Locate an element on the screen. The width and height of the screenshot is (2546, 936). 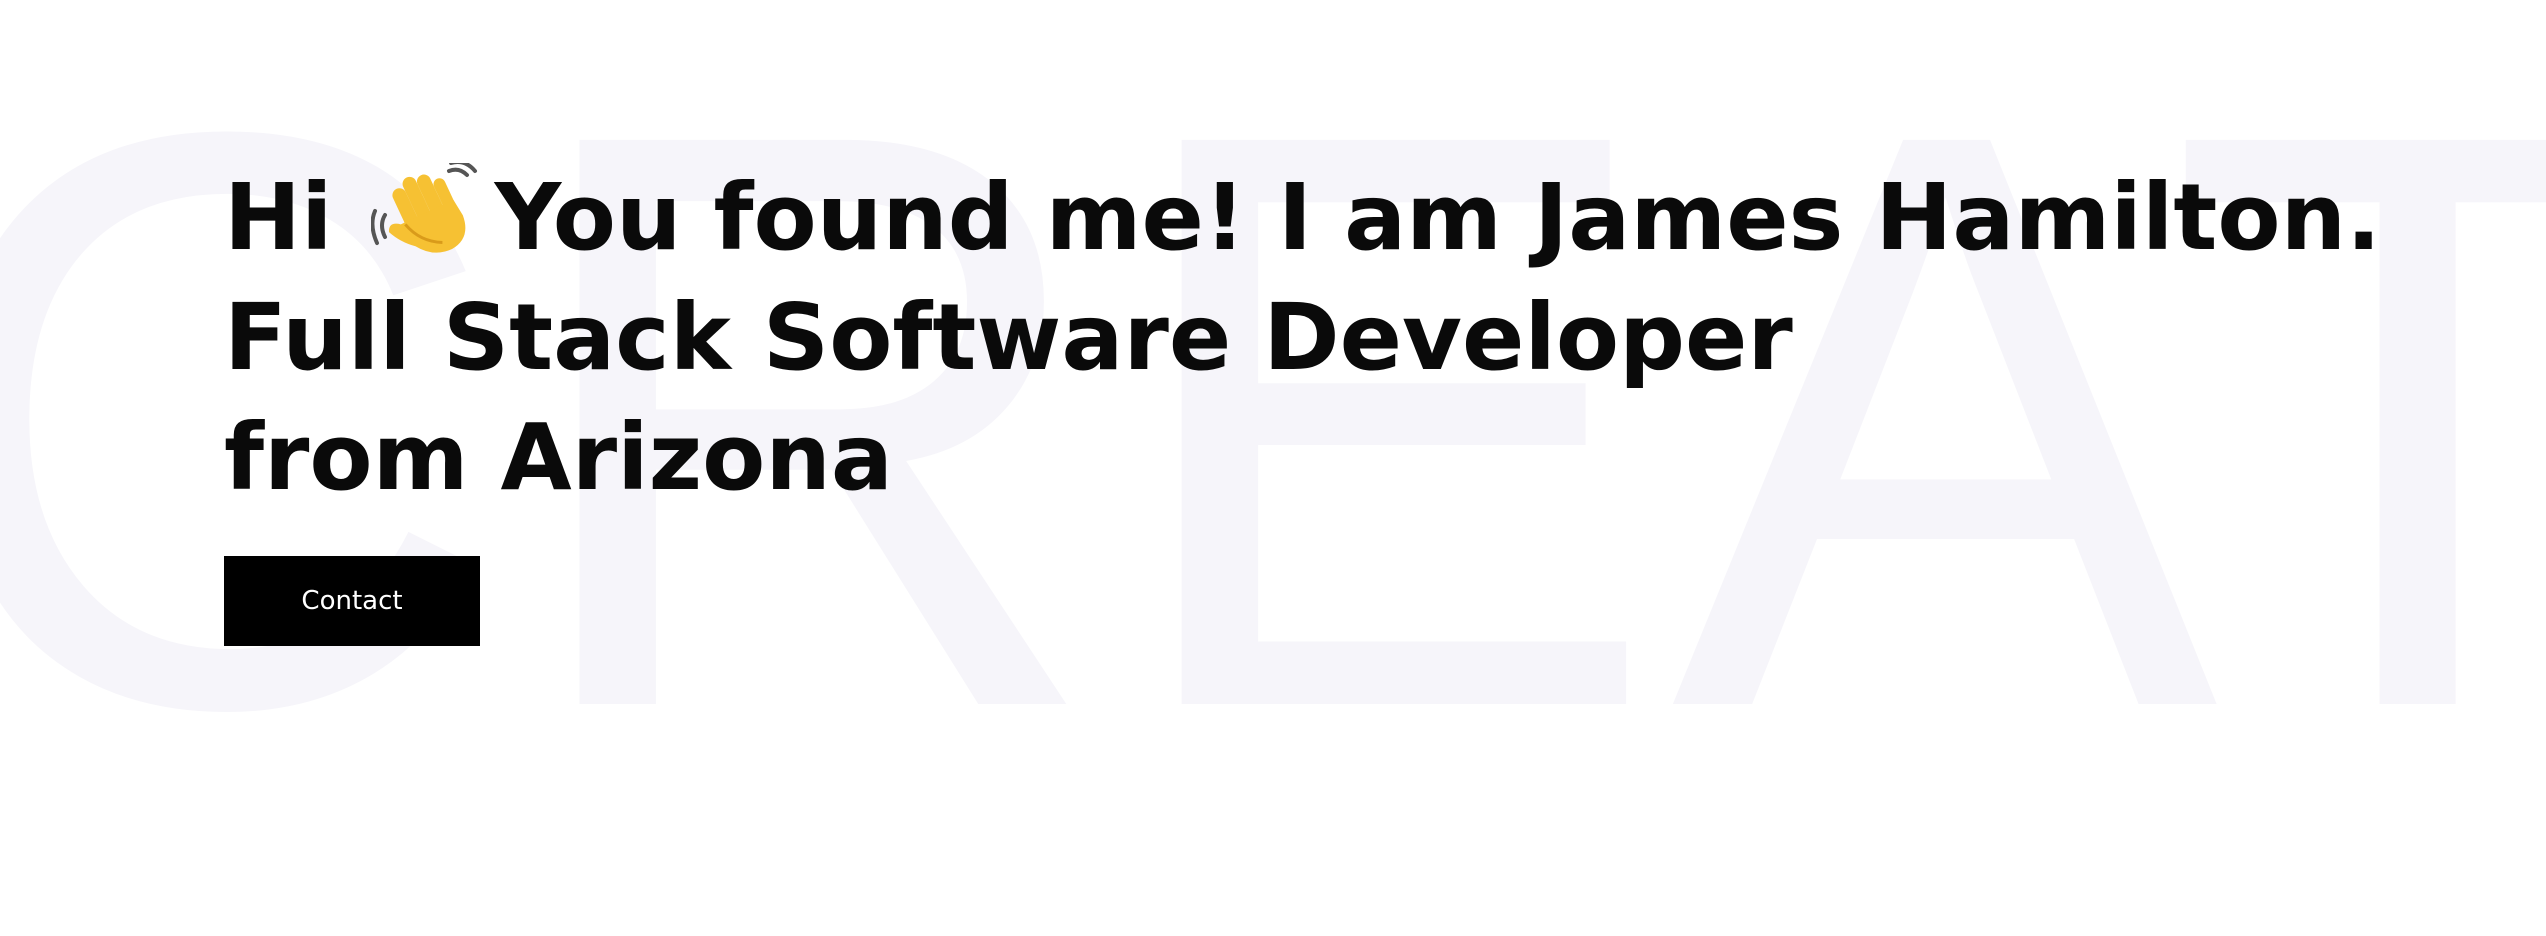
headline-line-2: Full Stack Software Developer is located at coordinates (1008, 337).